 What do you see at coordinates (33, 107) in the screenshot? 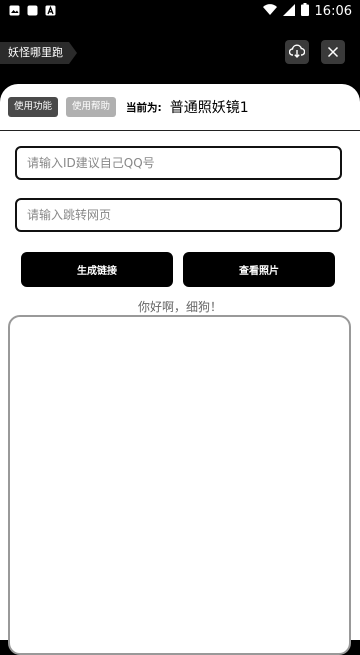
I see `use-function-tab: 使用功能` at bounding box center [33, 107].